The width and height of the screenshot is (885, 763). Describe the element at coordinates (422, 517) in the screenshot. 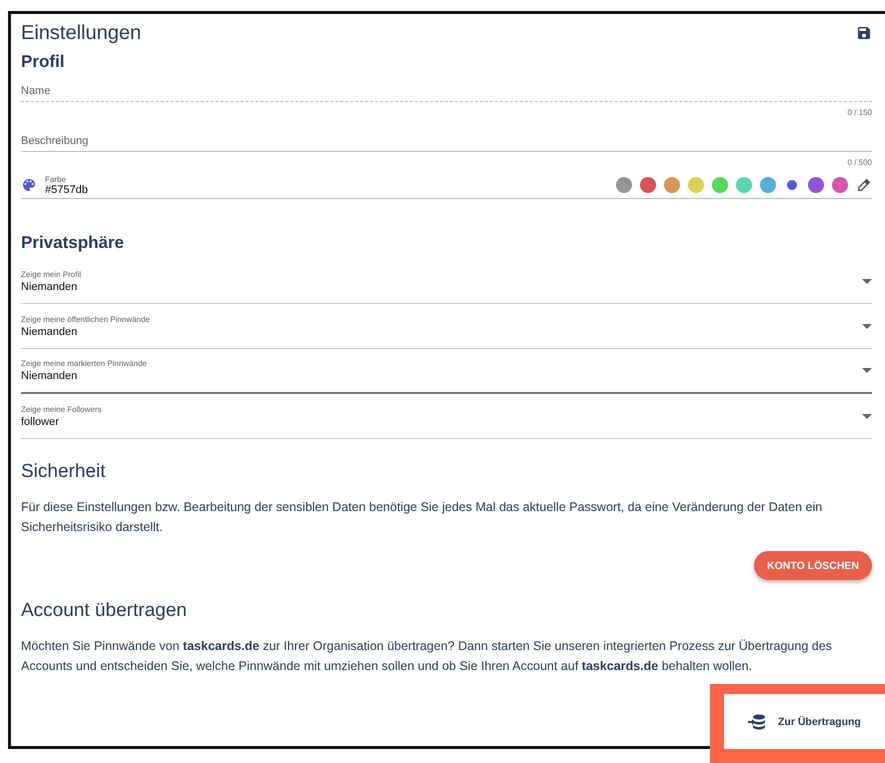

I see `paragraph: Für diese Einstellungen bzw. Bearbeitung der sensiblen Daten benötige Sie jedes Mal das aktuelle Passwort, da eine Veränderung der Daten ein Sicherheitsrisiko darstellt.` at that location.